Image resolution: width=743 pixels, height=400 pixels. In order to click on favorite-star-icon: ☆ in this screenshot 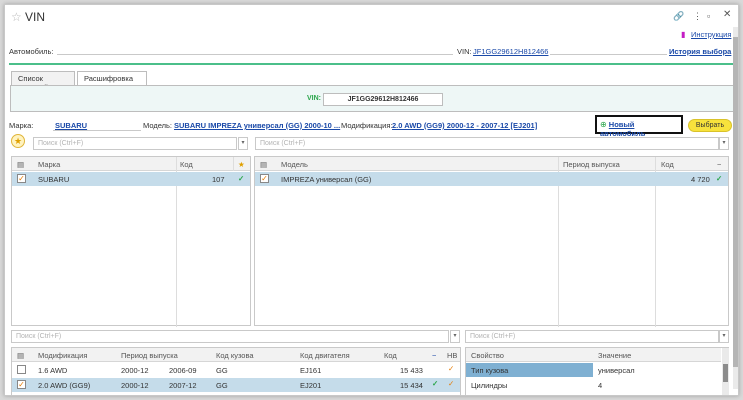, I will do `click(16, 17)`.